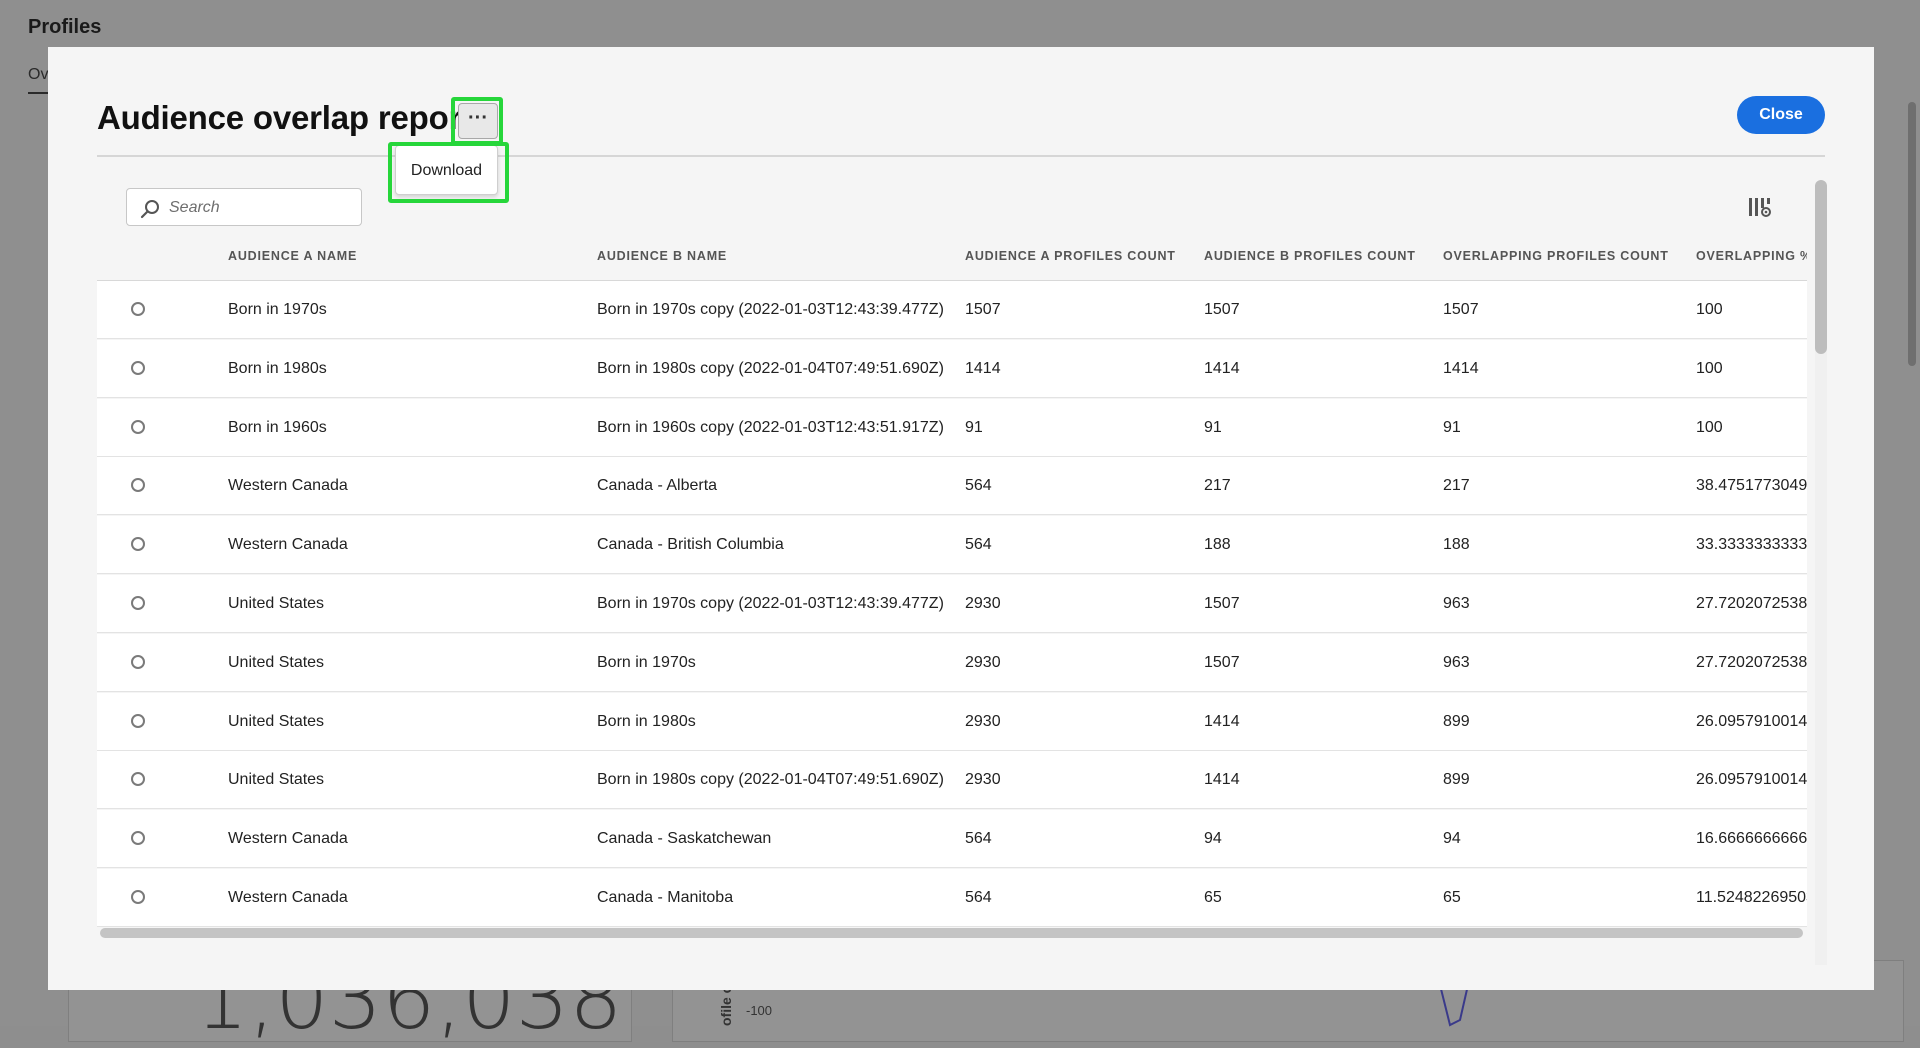 The height and width of the screenshot is (1048, 1920). What do you see at coordinates (1751, 545) in the screenshot?
I see `table-cell-overlap-pct: 33.333333333333` at bounding box center [1751, 545].